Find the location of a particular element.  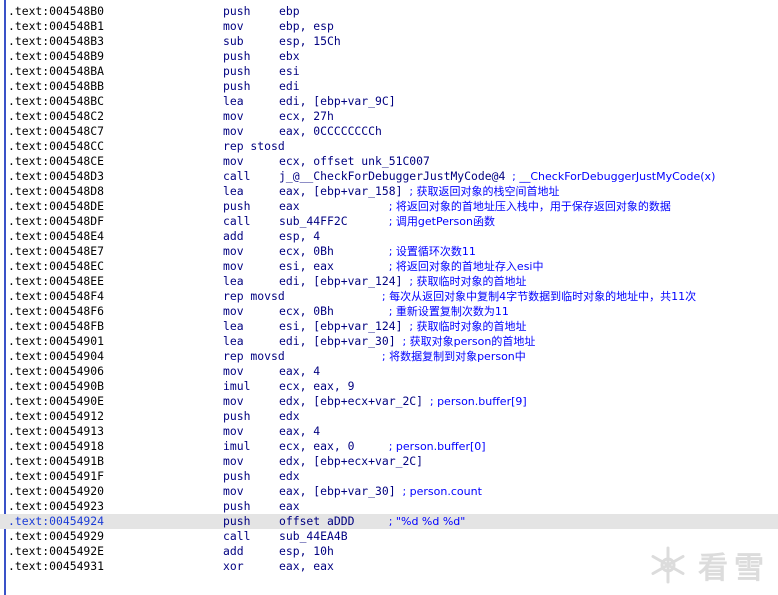

listing-row: .text:00454912 push edx is located at coordinates (389, 416).